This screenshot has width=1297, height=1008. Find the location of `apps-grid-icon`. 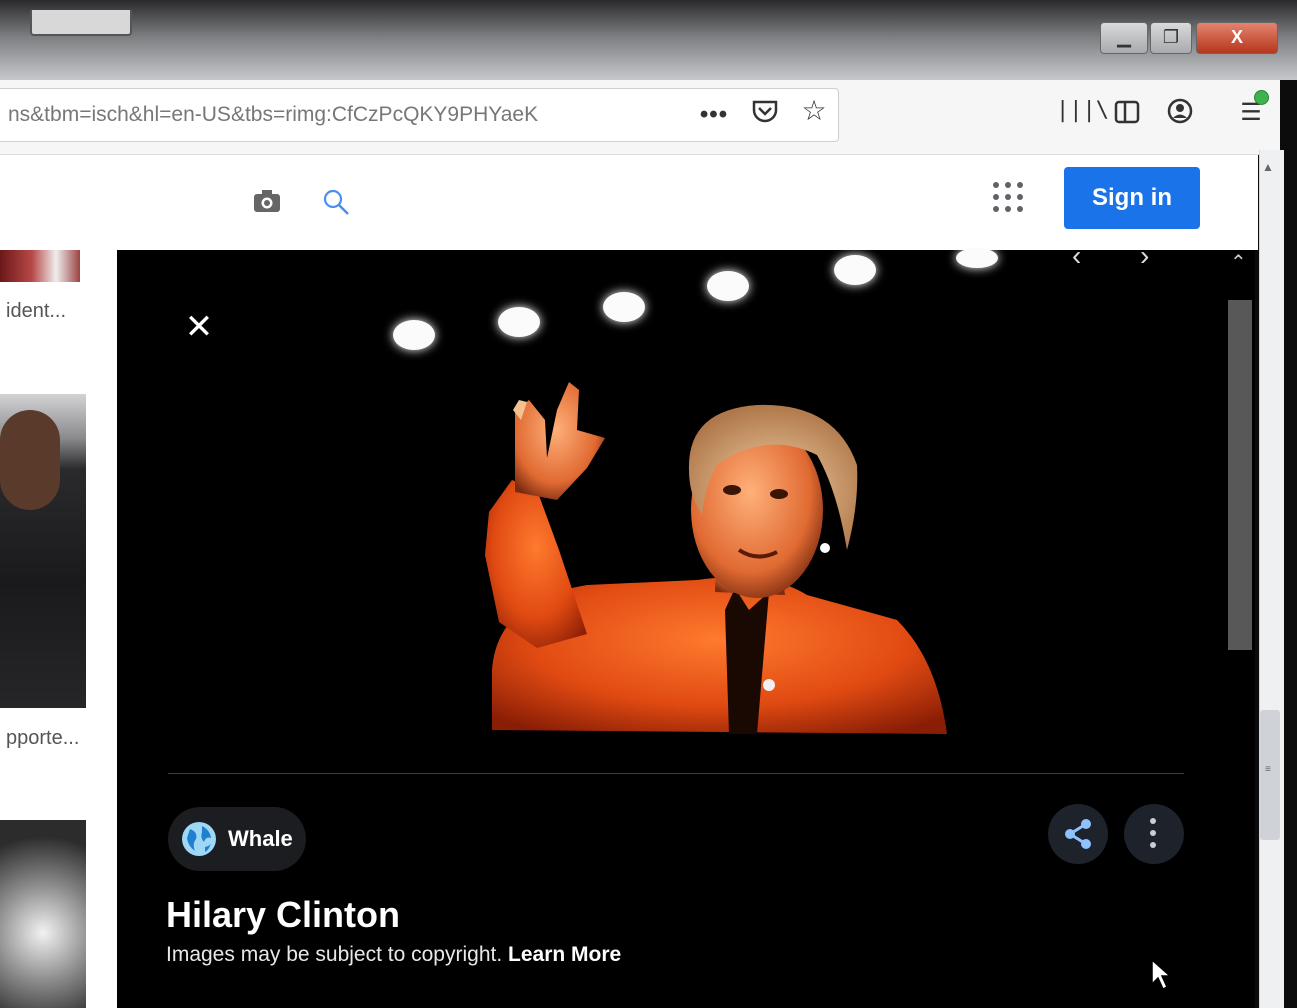

apps-grid-icon is located at coordinates (1008, 197).